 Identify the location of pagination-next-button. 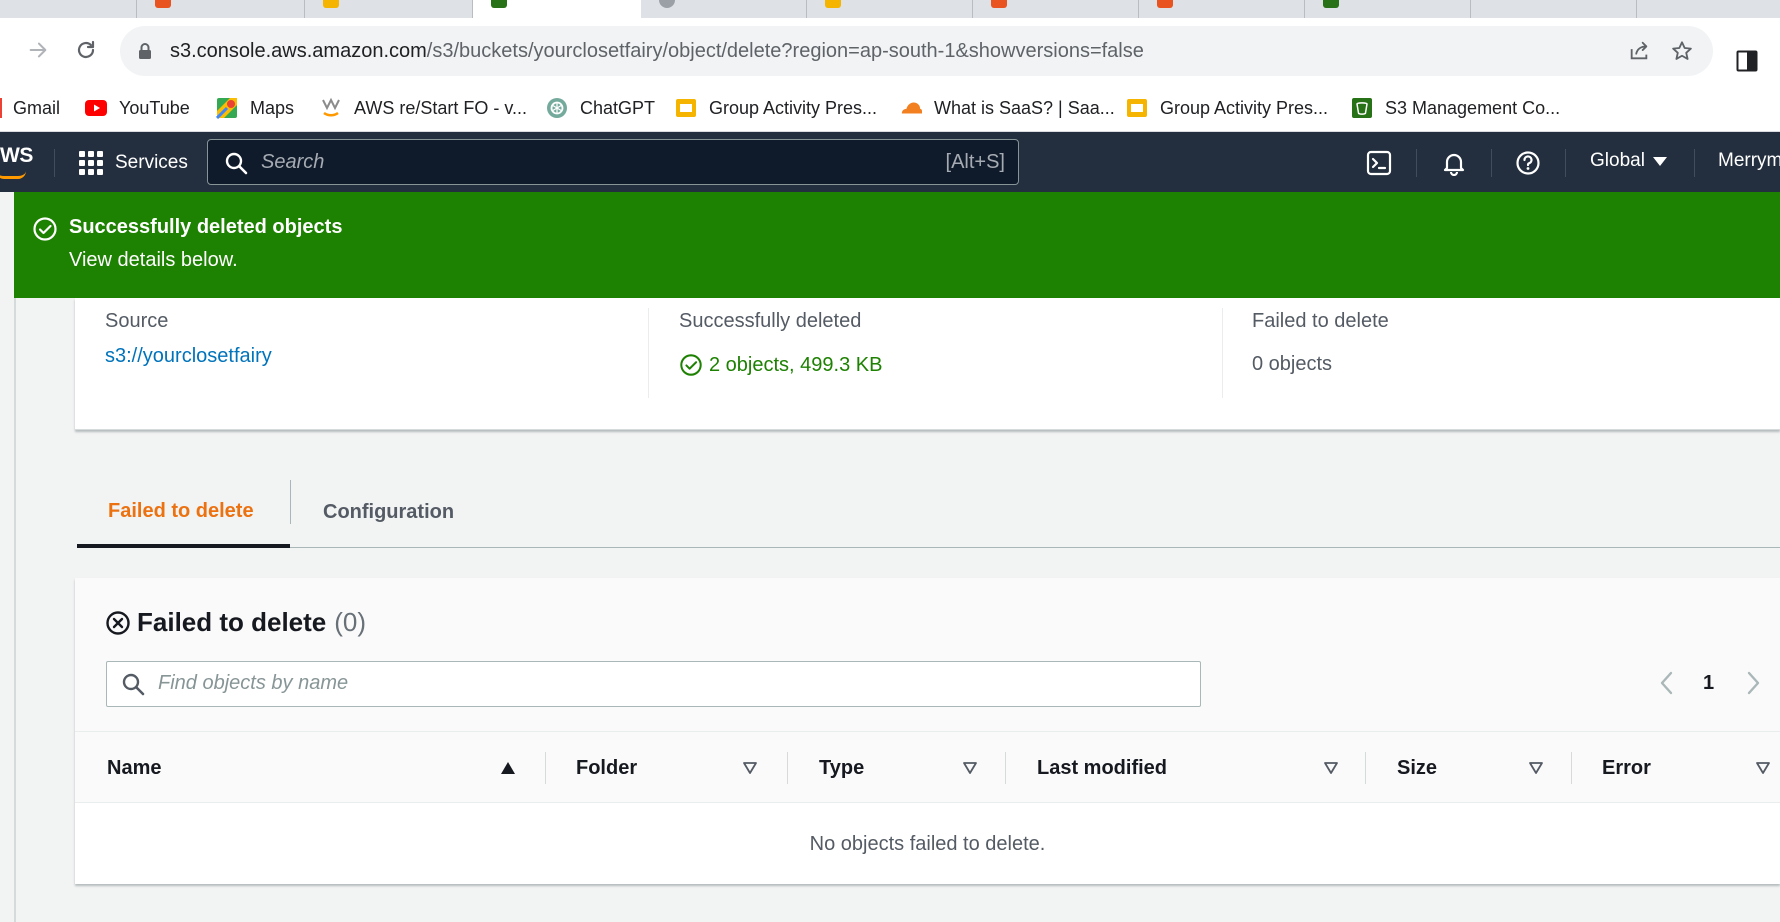
(1753, 683).